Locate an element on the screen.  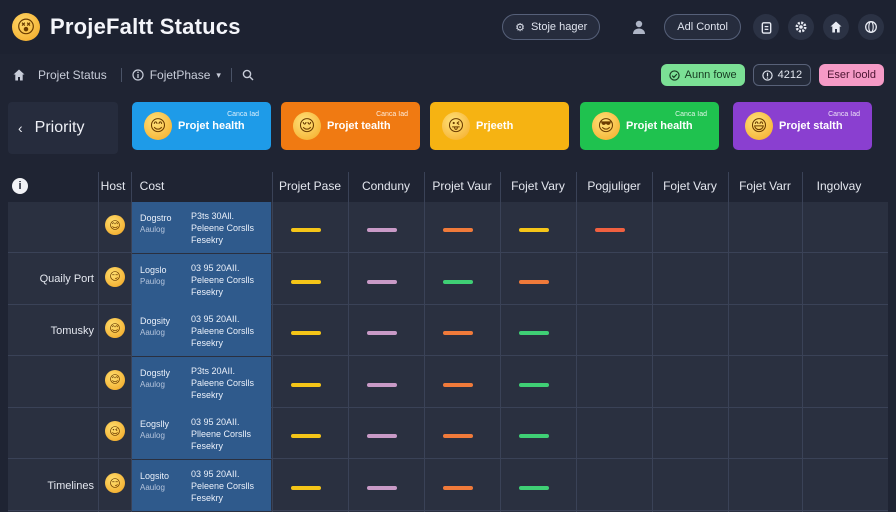
health-card-3: 😜 Prjeeth is located at coordinates (499, 126).